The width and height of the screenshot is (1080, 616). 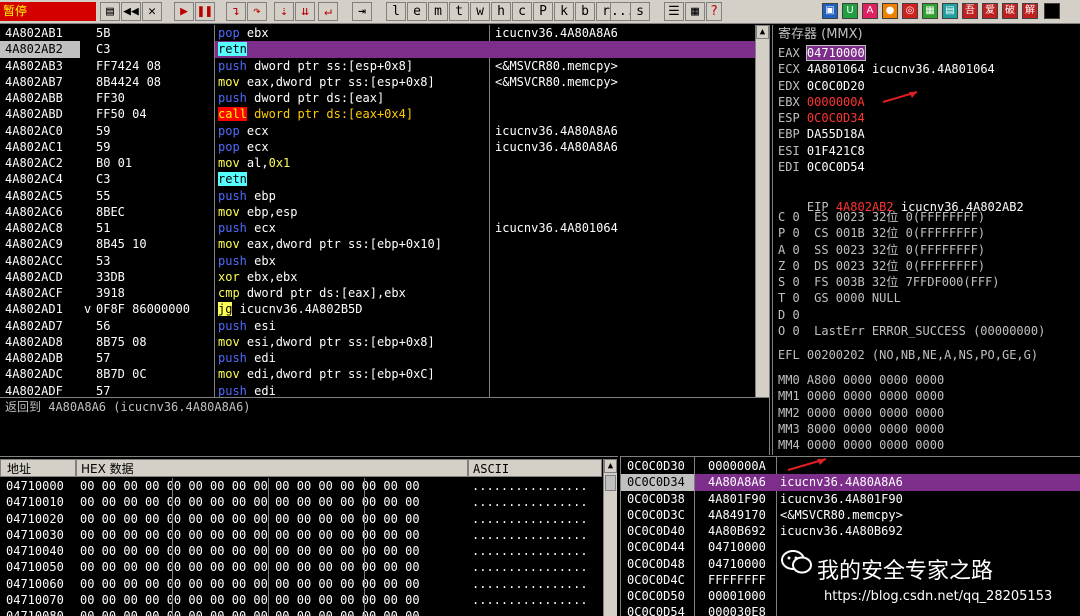 I want to click on stack-row: 0C0C0D30 0000000A, so click(x=850, y=466).